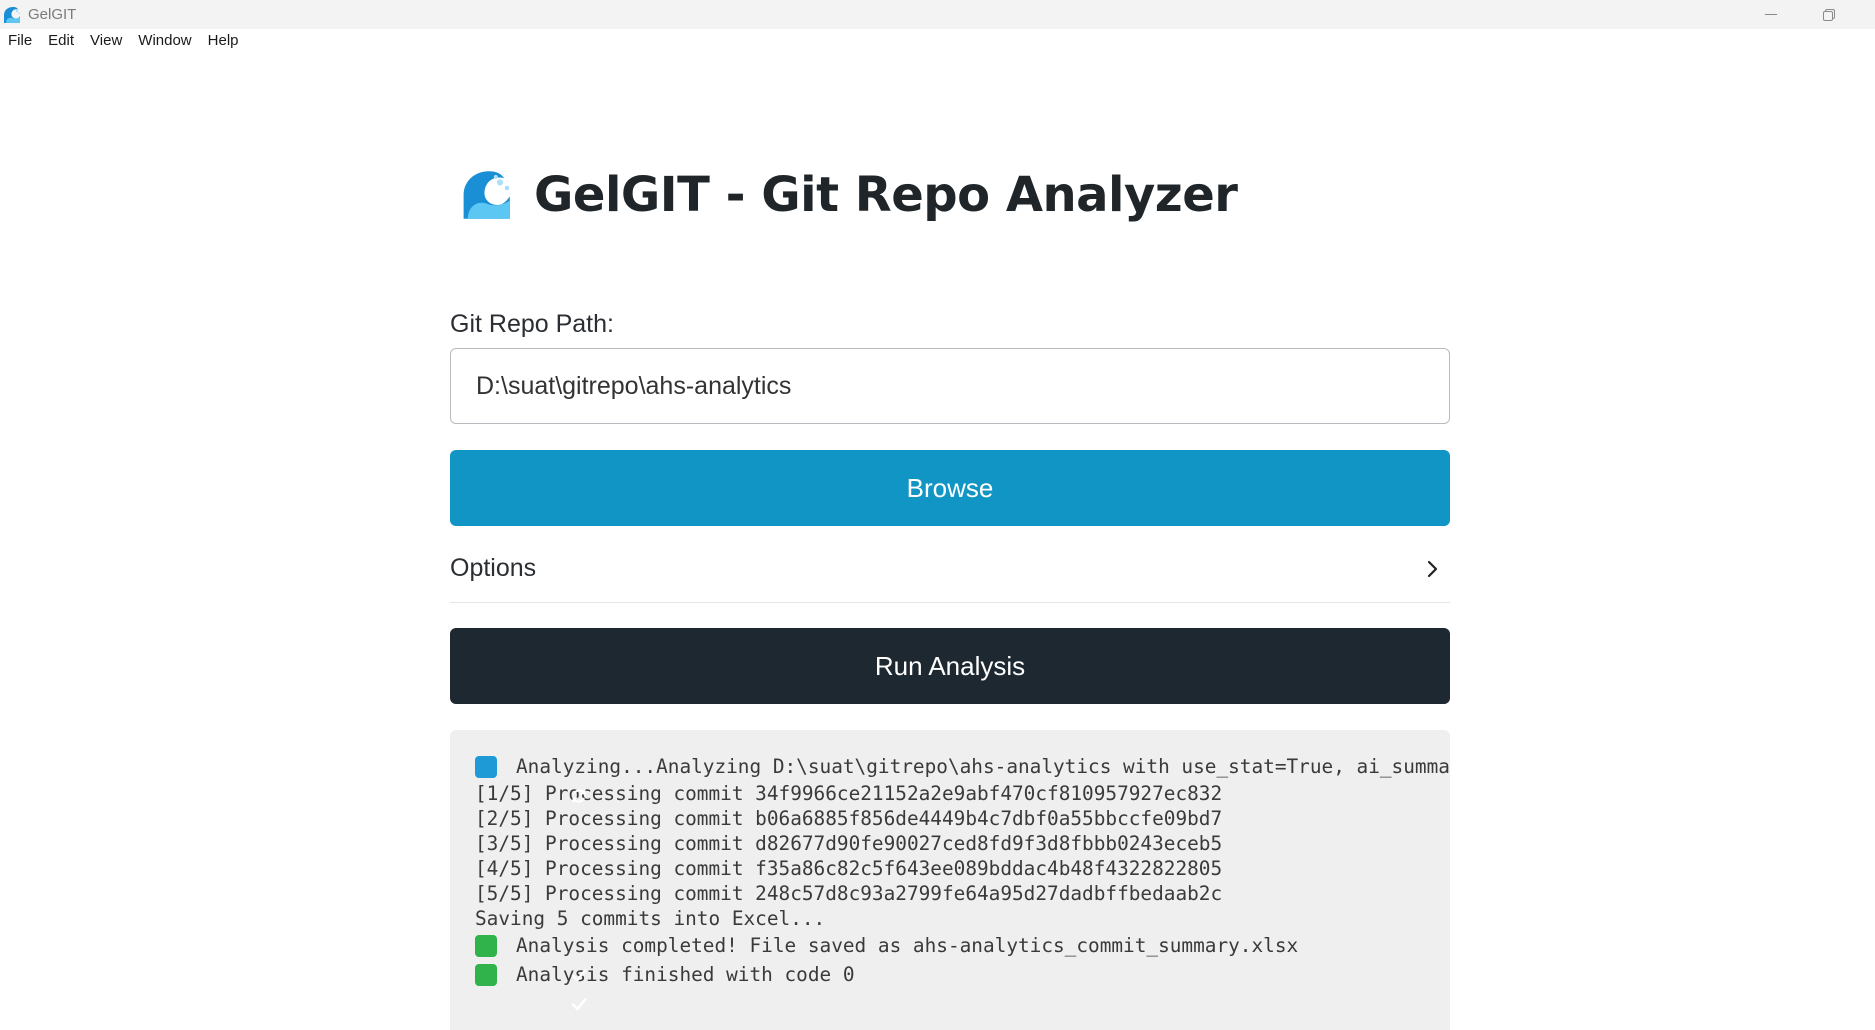  I want to click on restore-icon, so click(1829, 14).